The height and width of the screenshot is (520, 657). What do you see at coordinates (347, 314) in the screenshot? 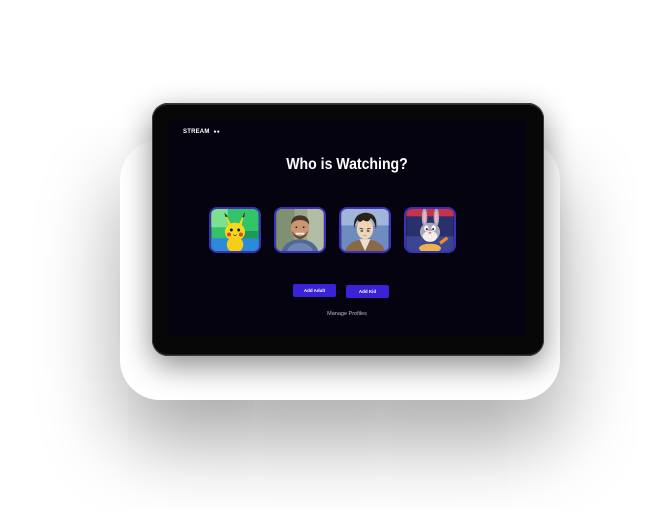
I see `manage-profiles-link: Manage Profiles` at bounding box center [347, 314].